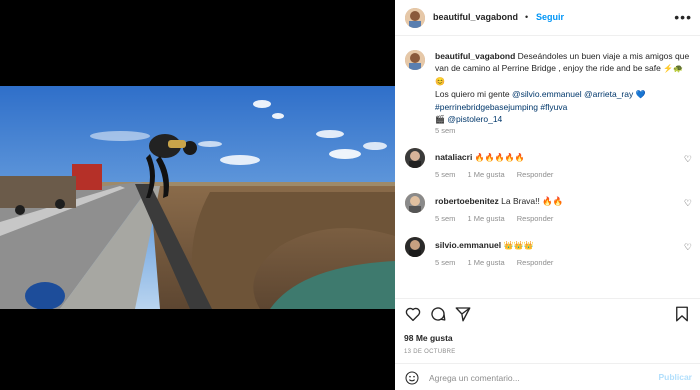  I want to click on comment-input, so click(529, 378).